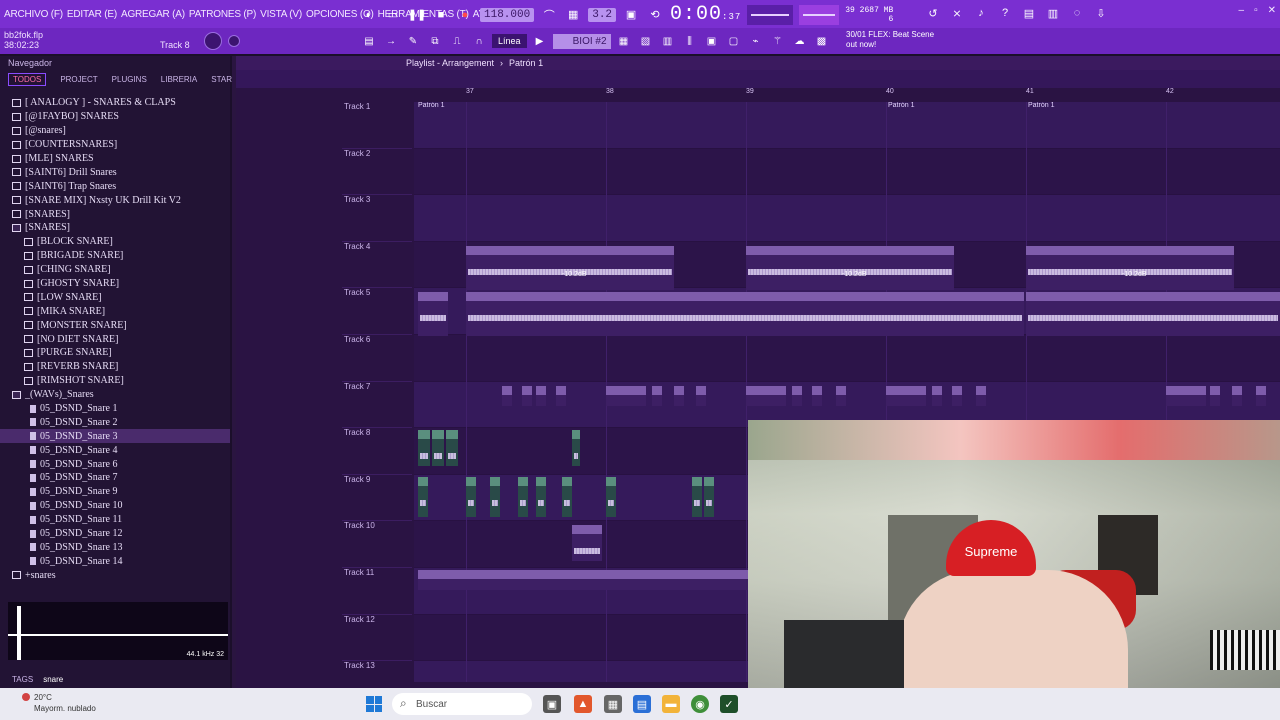 Image resolution: width=1280 pixels, height=720 pixels. I want to click on browser-item: [SNARE MIX] Nxsty UK Drill Kit V2, so click(115, 200).